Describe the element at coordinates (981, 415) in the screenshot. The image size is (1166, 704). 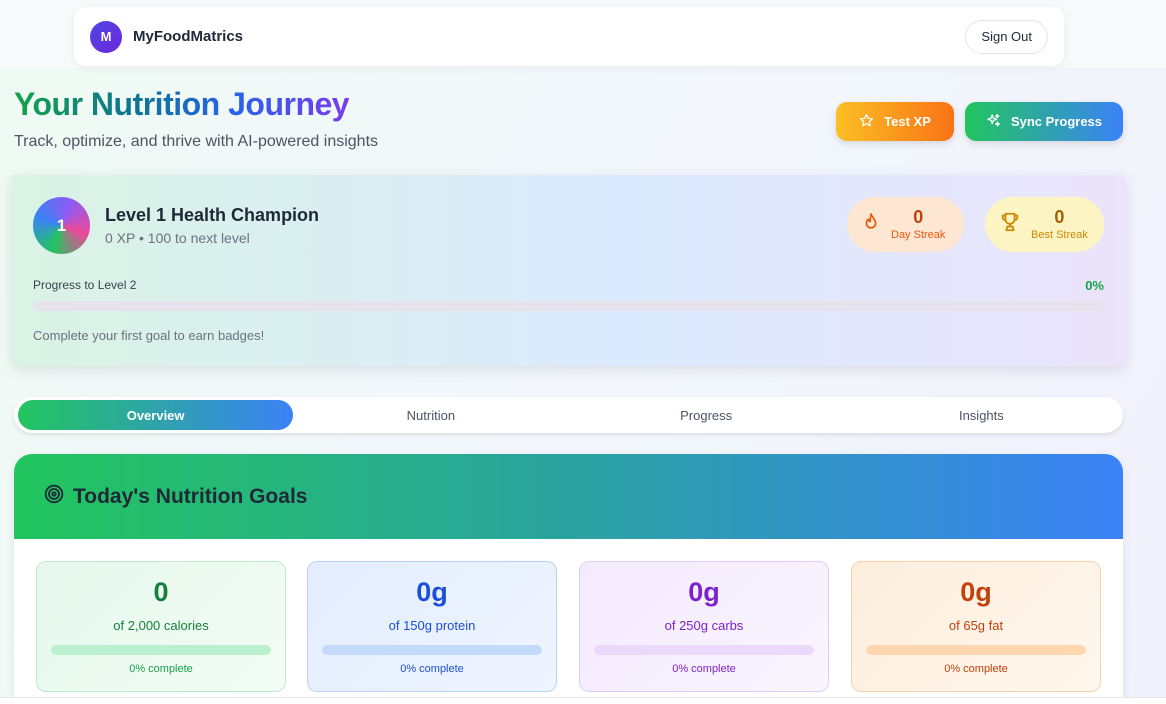
I see `tab-insights: Insights` at that location.